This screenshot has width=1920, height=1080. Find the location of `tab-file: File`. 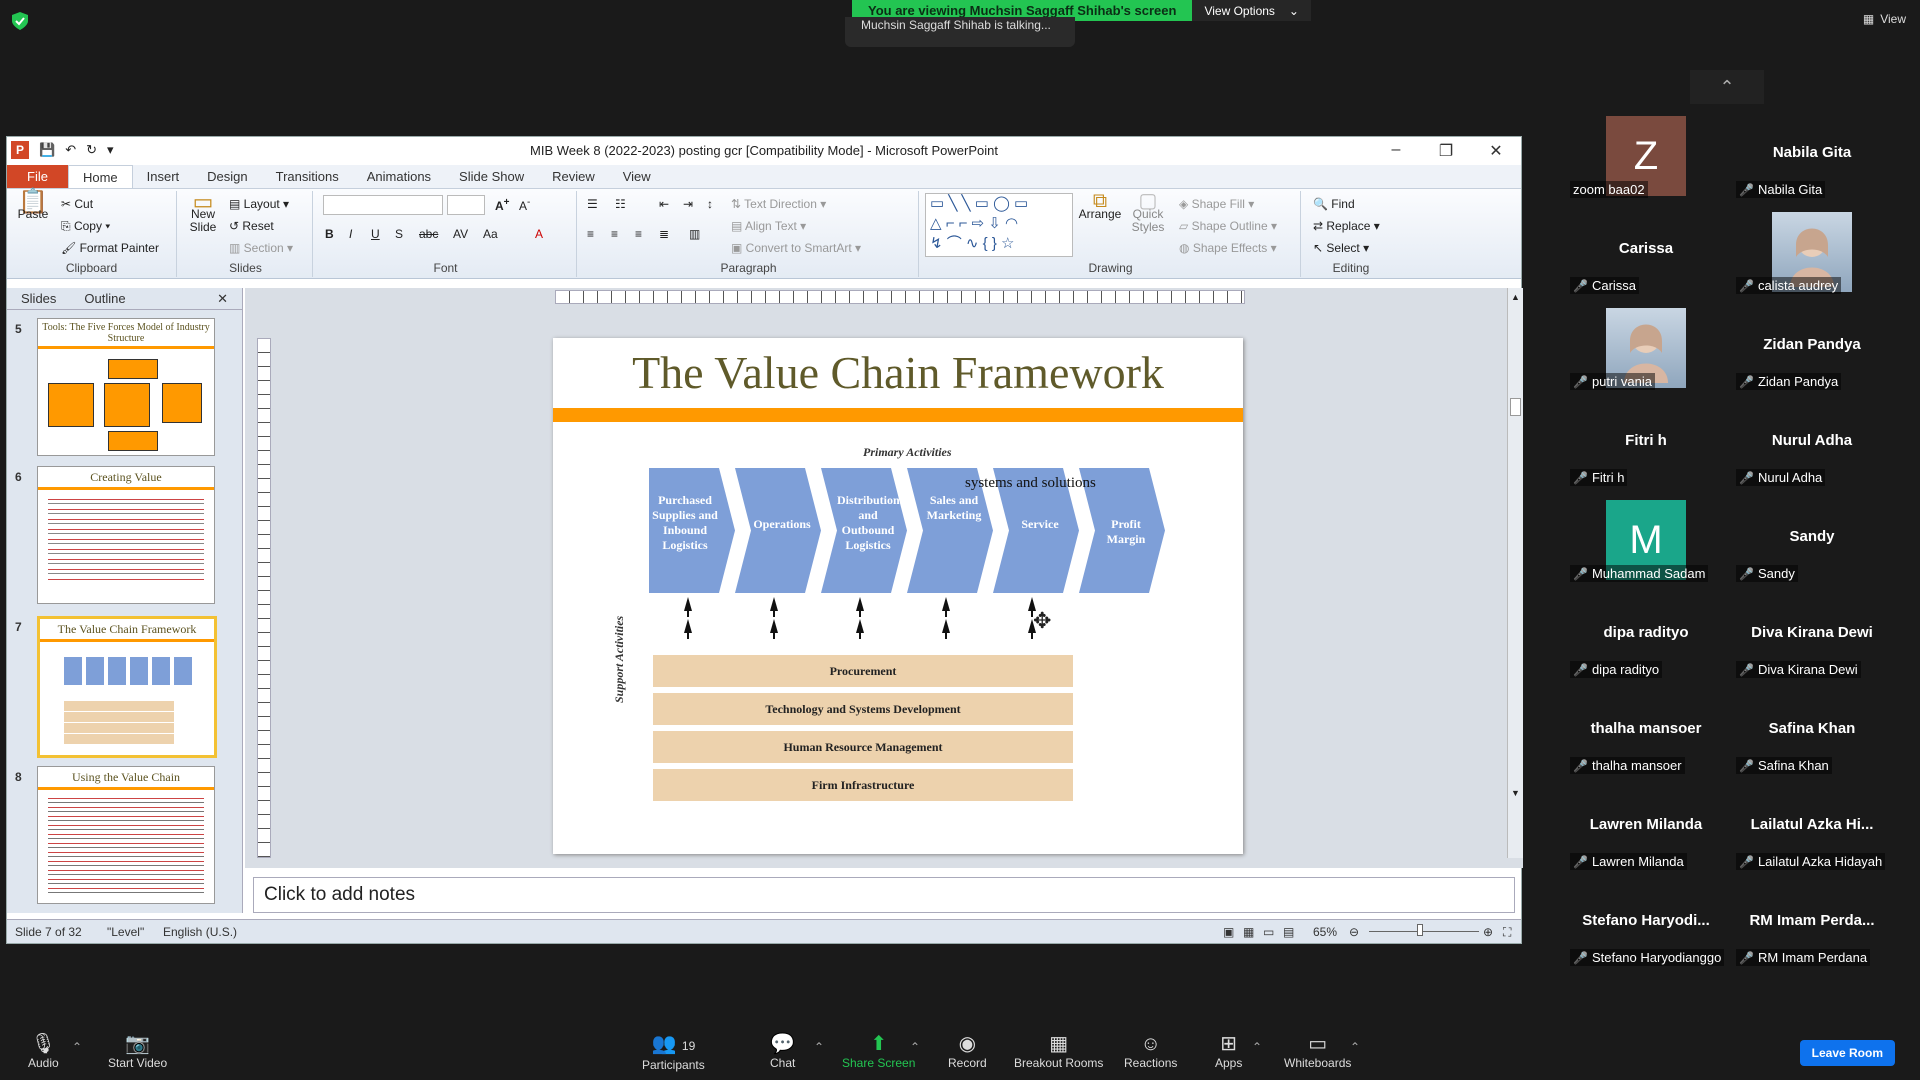

tab-file: File is located at coordinates (37, 176).